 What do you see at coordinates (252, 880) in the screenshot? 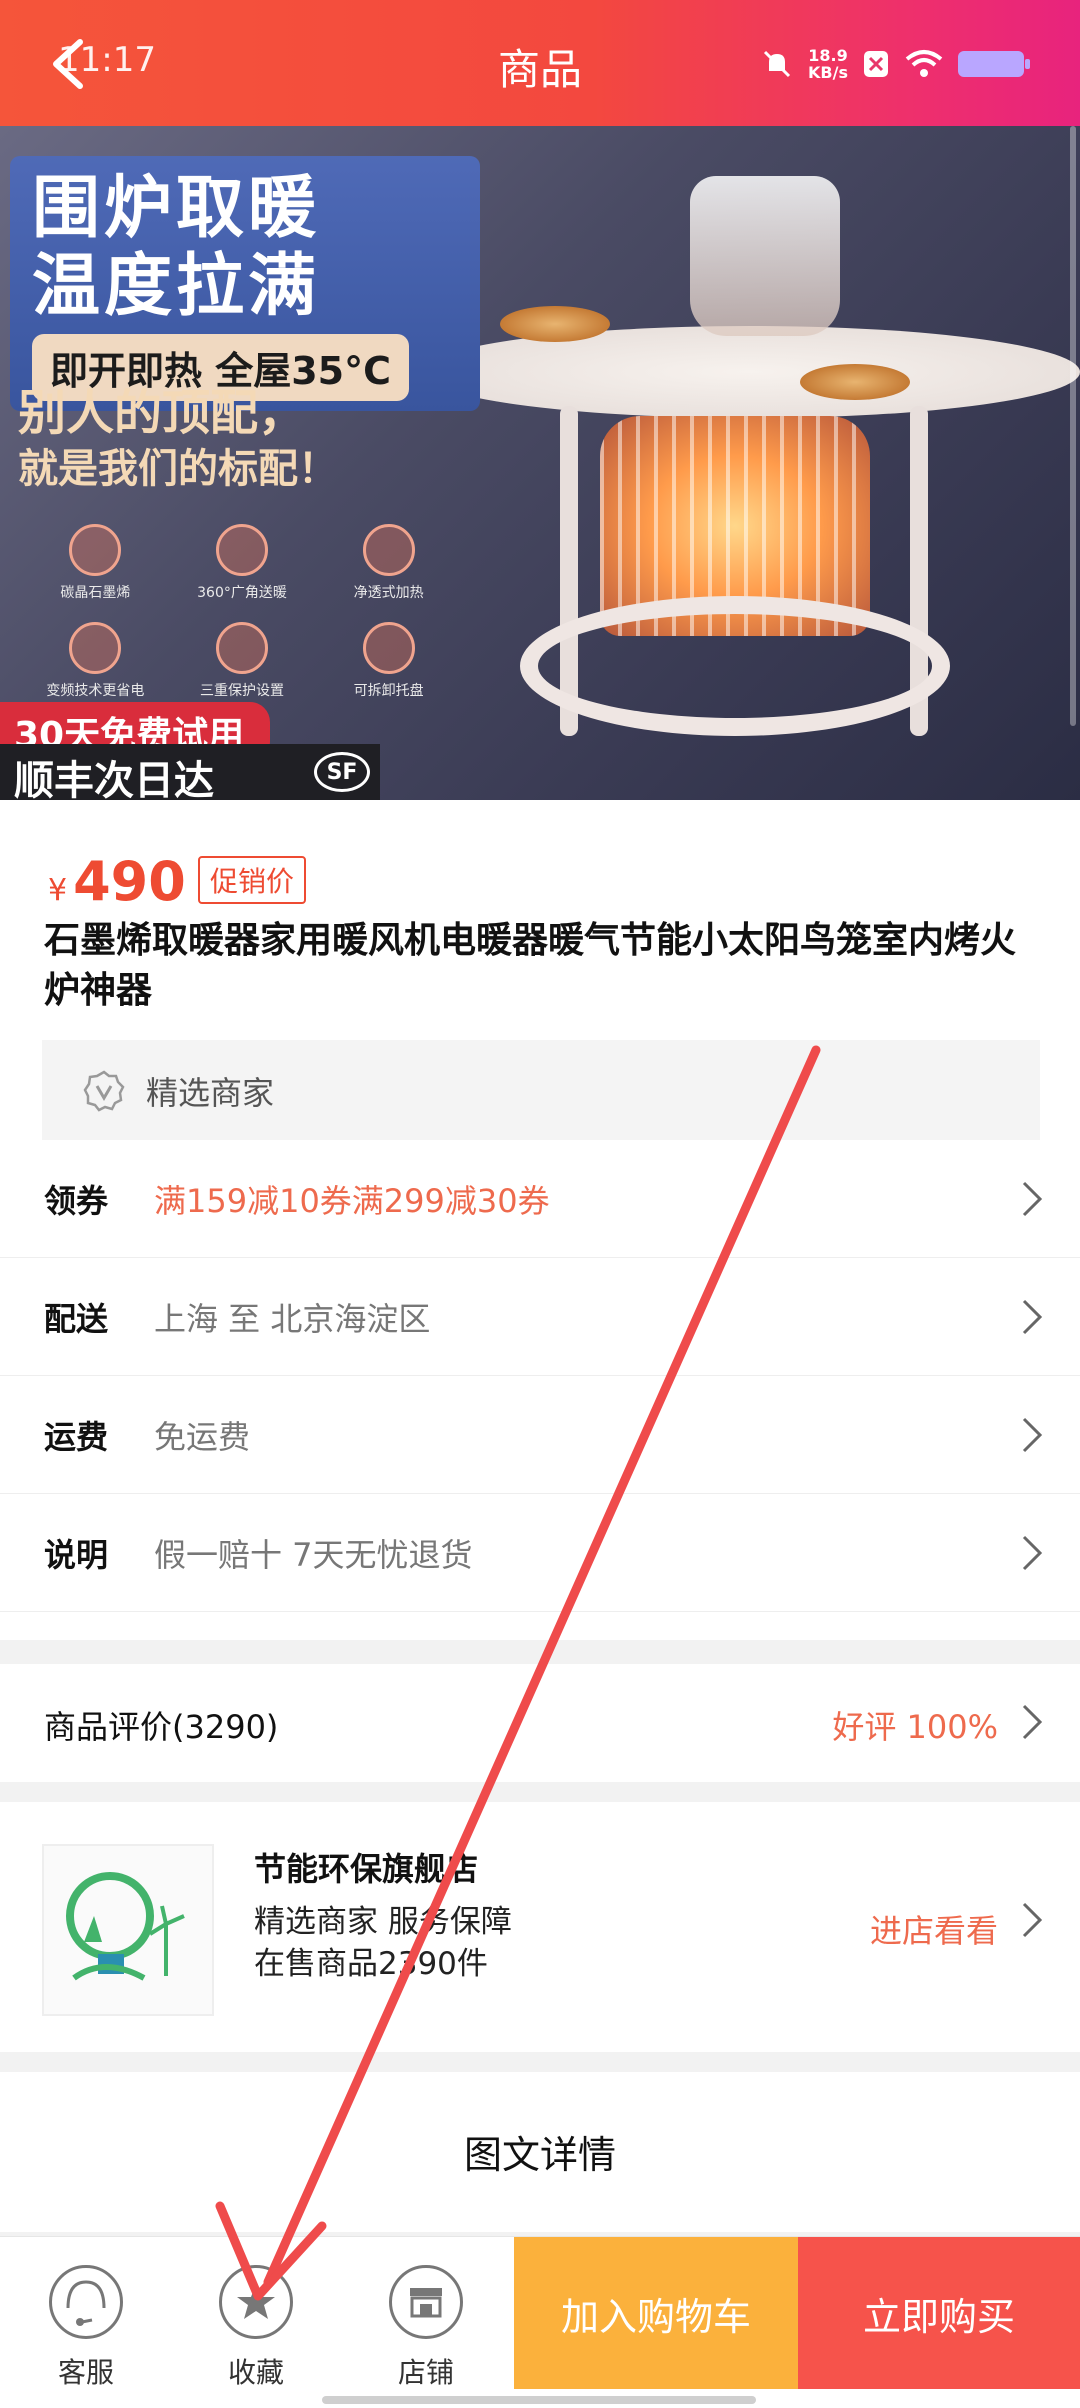
I see `promo-tag: 促销价` at bounding box center [252, 880].